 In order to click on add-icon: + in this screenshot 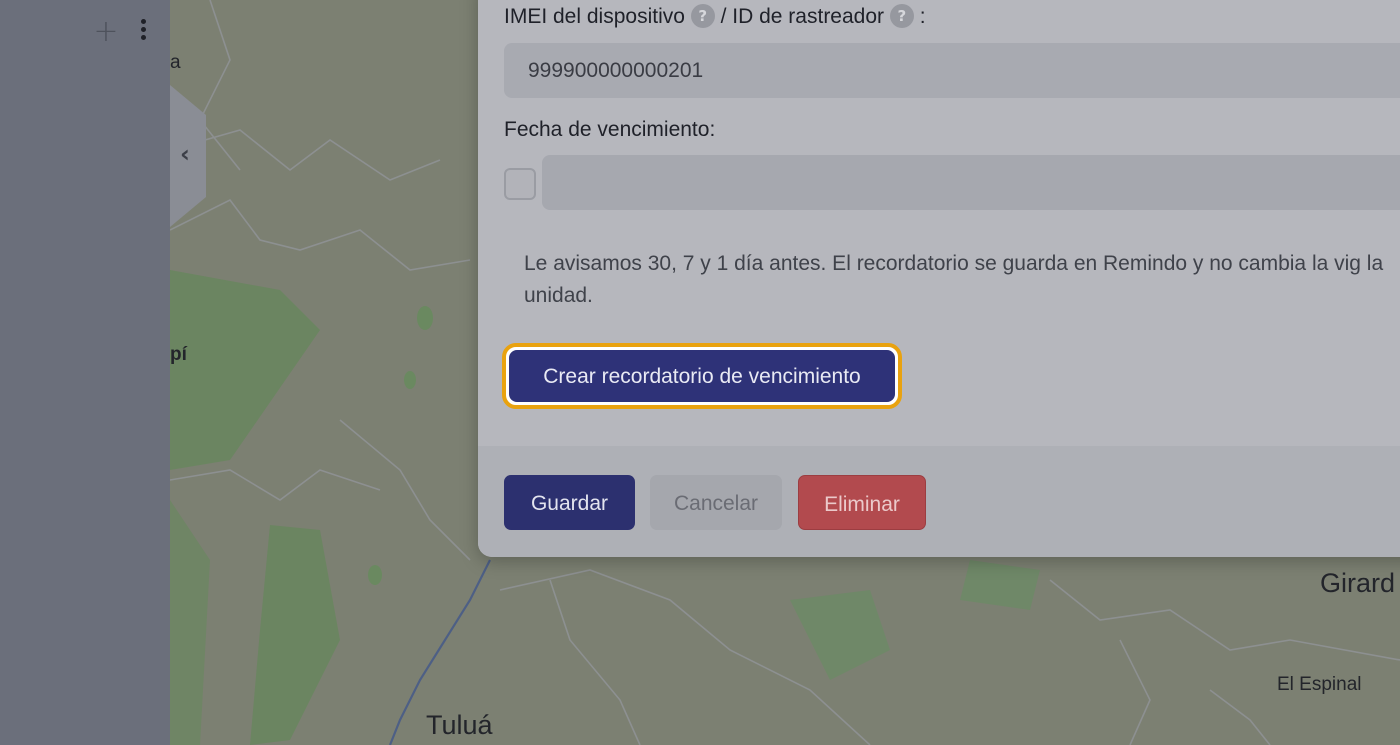, I will do `click(106, 32)`.